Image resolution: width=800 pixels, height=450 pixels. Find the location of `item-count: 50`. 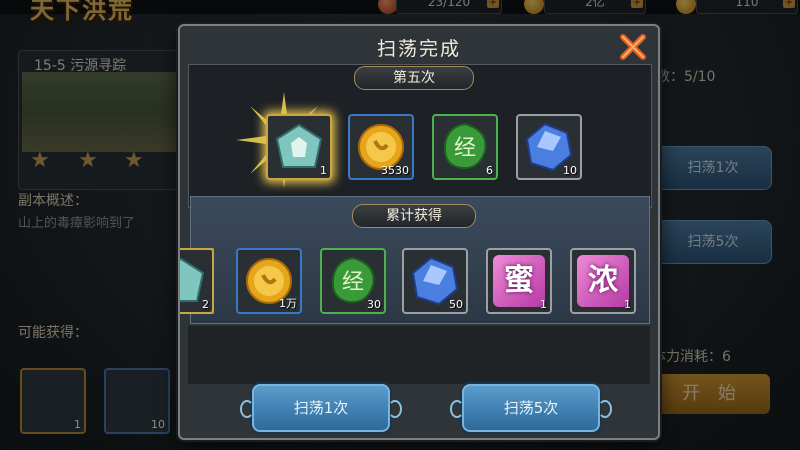

item-count: 50 is located at coordinates (456, 304).